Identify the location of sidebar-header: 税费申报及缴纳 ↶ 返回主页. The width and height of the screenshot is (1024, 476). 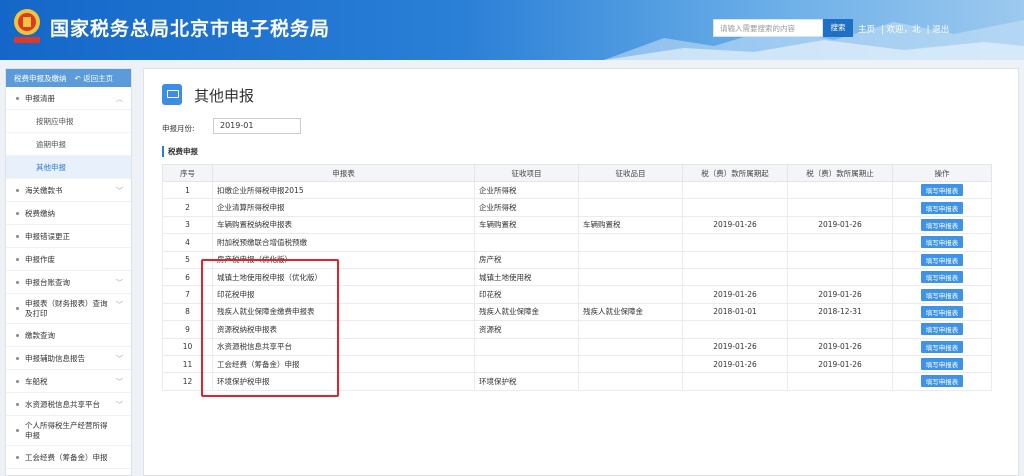
(68, 78).